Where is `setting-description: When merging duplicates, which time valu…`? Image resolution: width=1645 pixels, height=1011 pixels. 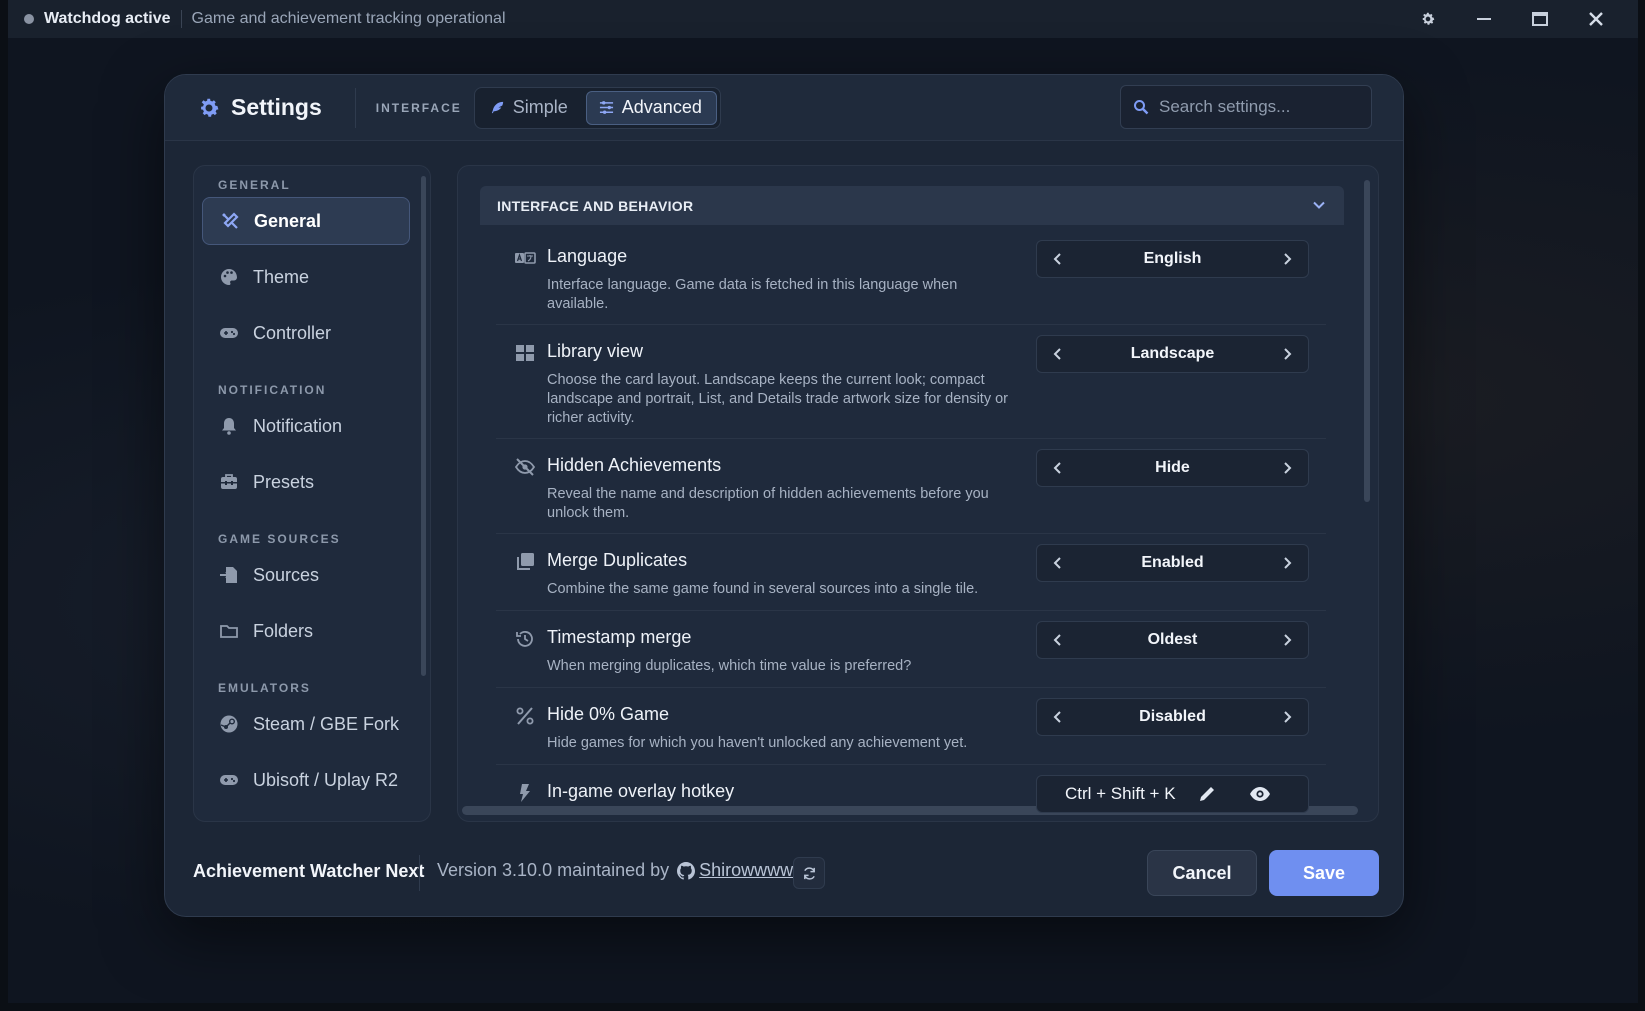
setting-description: When merging duplicates, which time valu… is located at coordinates (729, 666).